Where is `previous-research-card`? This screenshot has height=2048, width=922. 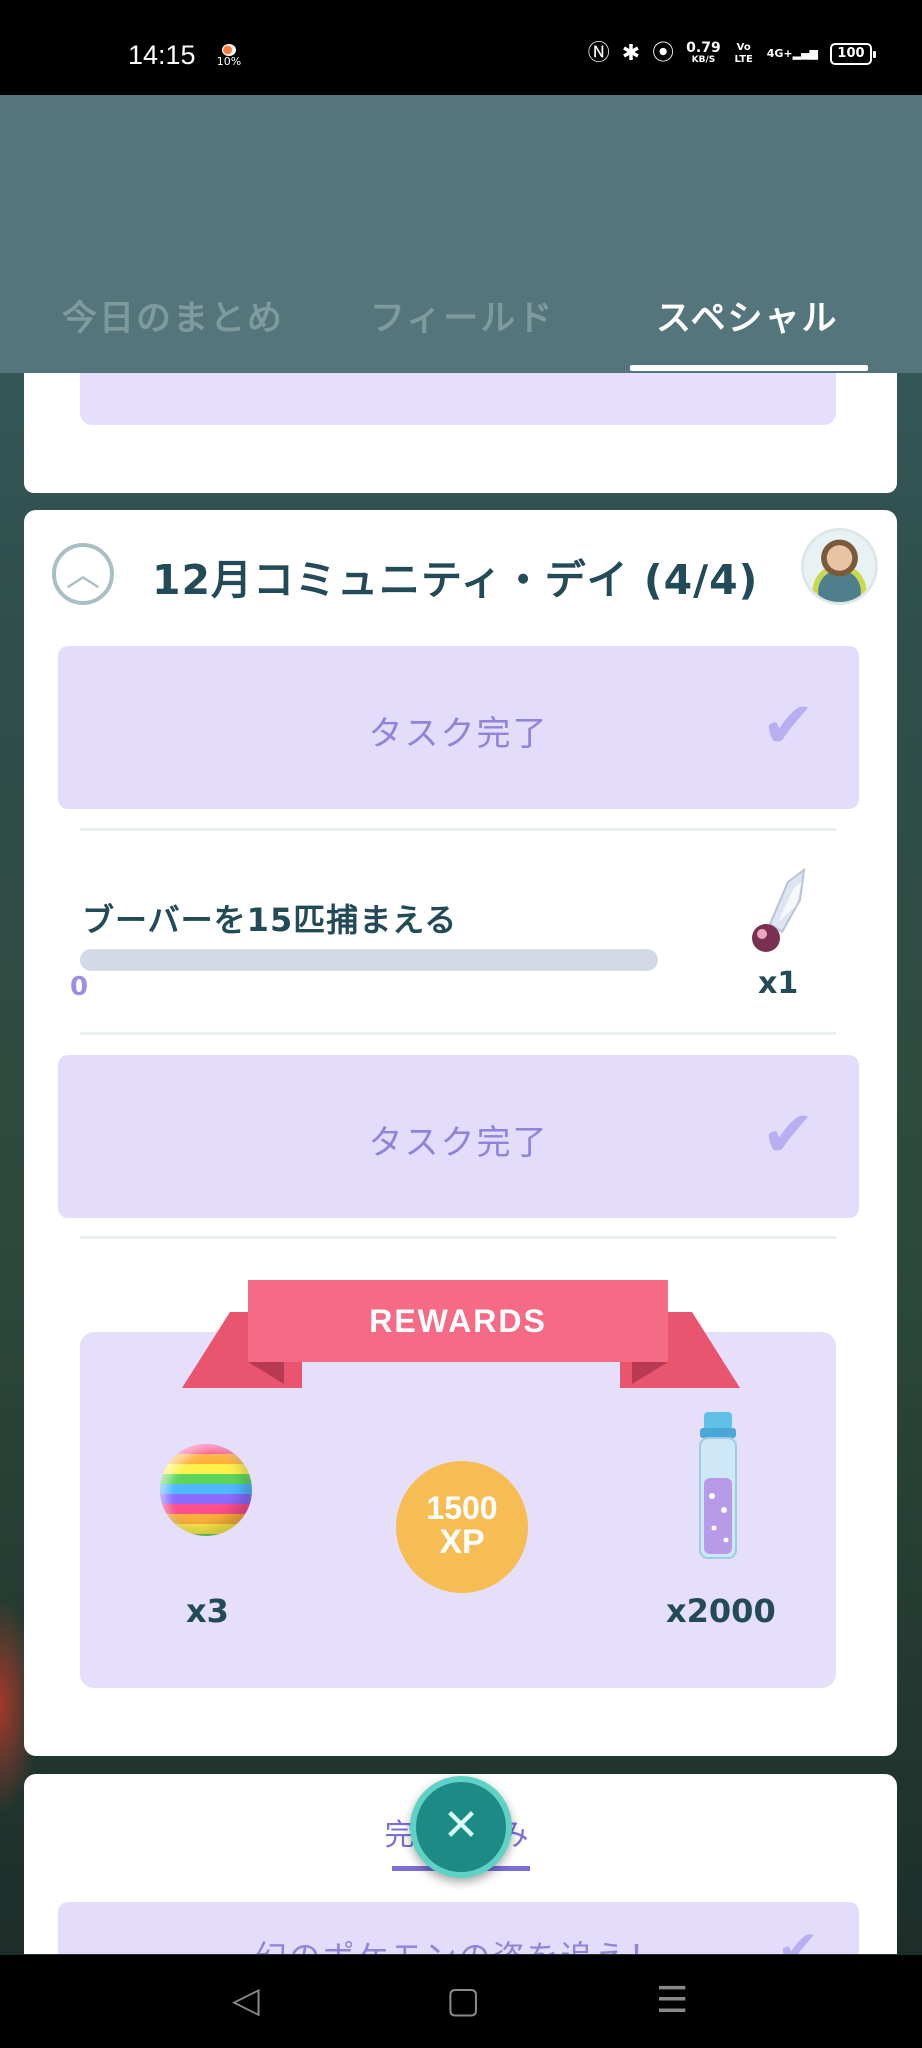
previous-research-card is located at coordinates (460, 433).